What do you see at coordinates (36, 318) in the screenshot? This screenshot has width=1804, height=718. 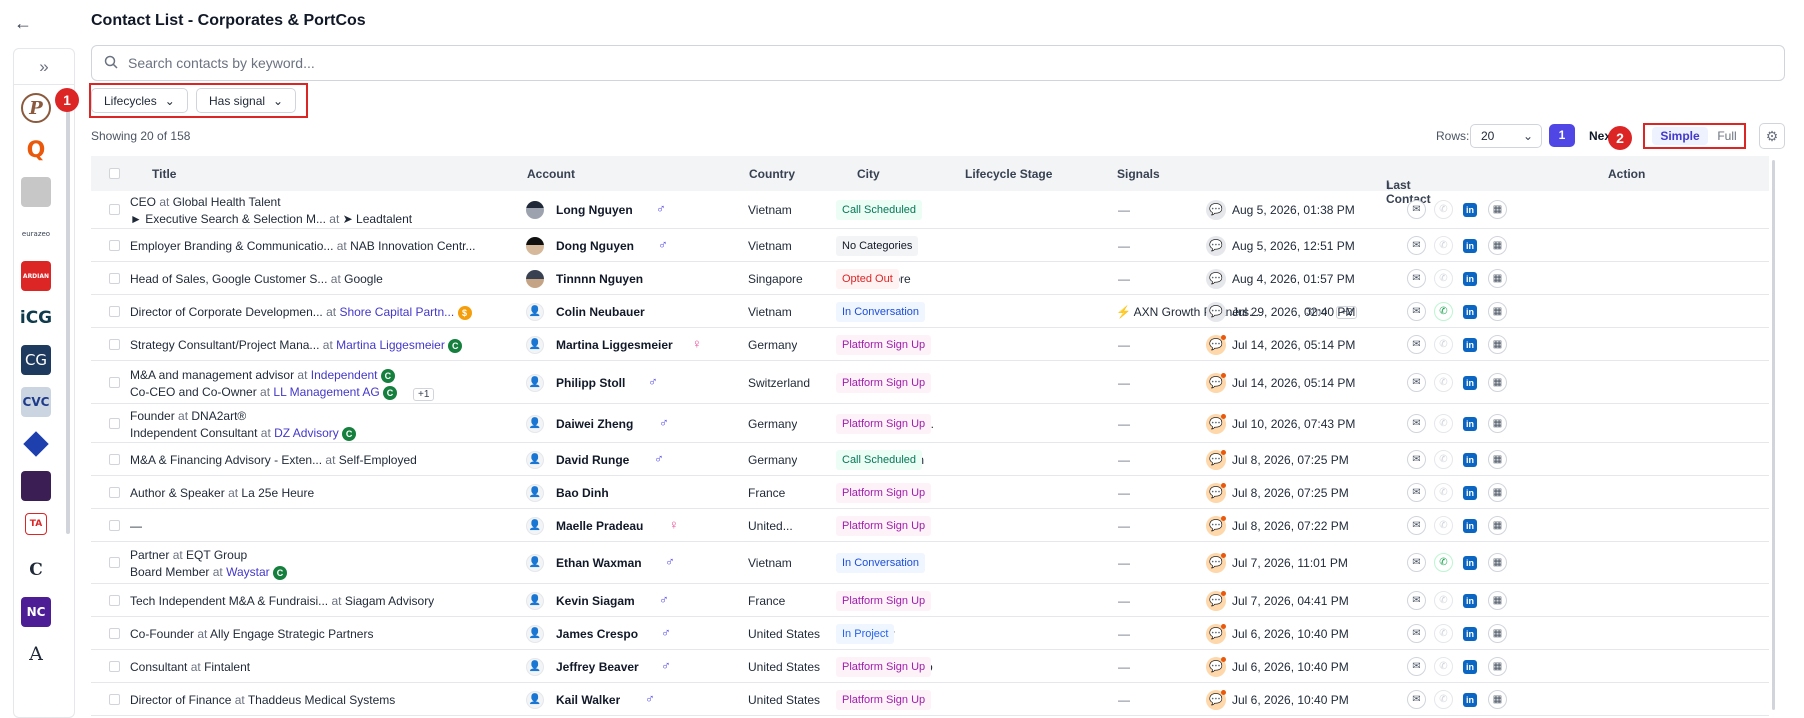 I see `icg-logo-icon: iCG` at bounding box center [36, 318].